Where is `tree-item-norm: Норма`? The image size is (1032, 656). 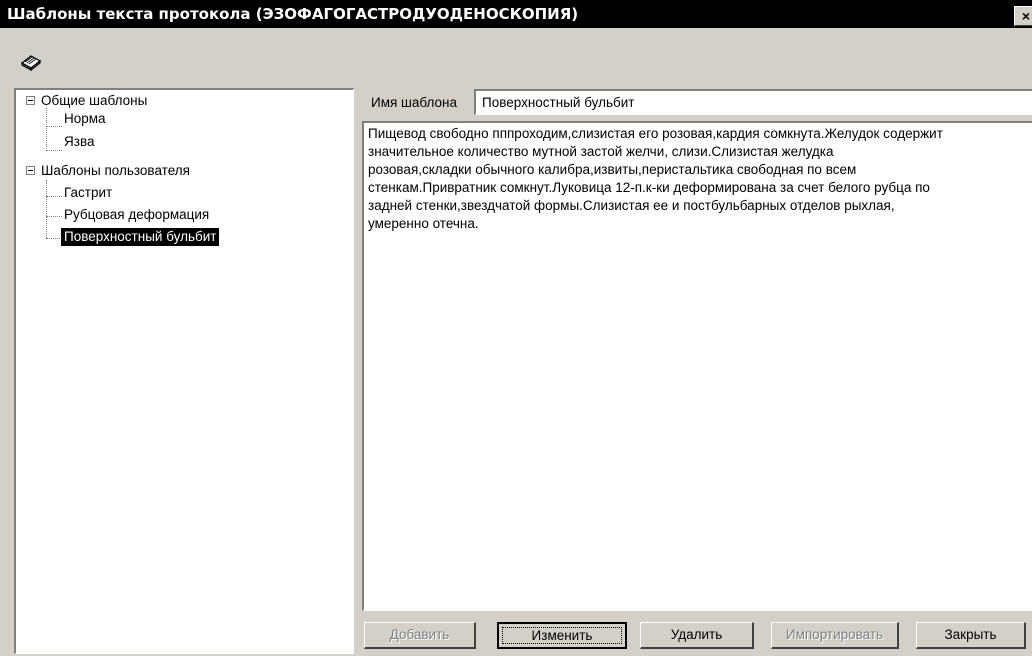
tree-item-norm: Норма is located at coordinates (85, 119).